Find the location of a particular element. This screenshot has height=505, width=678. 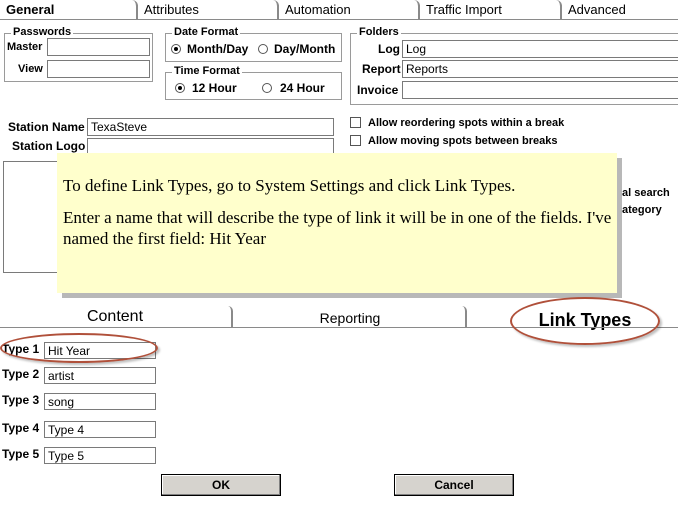

day-month-label: Day/Month is located at coordinates (305, 49).